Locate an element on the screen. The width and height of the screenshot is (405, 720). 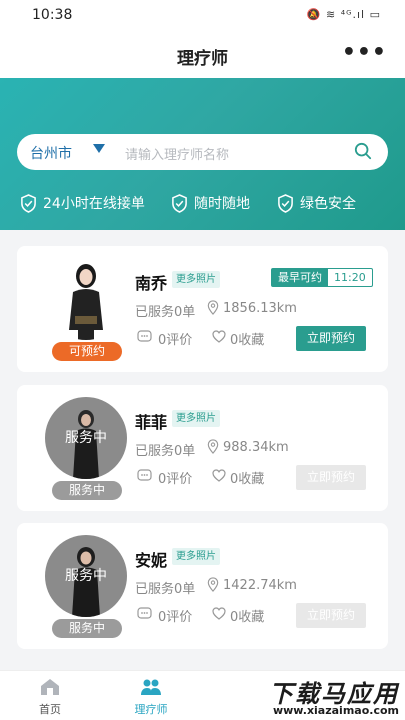
status-time: 10:38 is located at coordinates (52, 15).